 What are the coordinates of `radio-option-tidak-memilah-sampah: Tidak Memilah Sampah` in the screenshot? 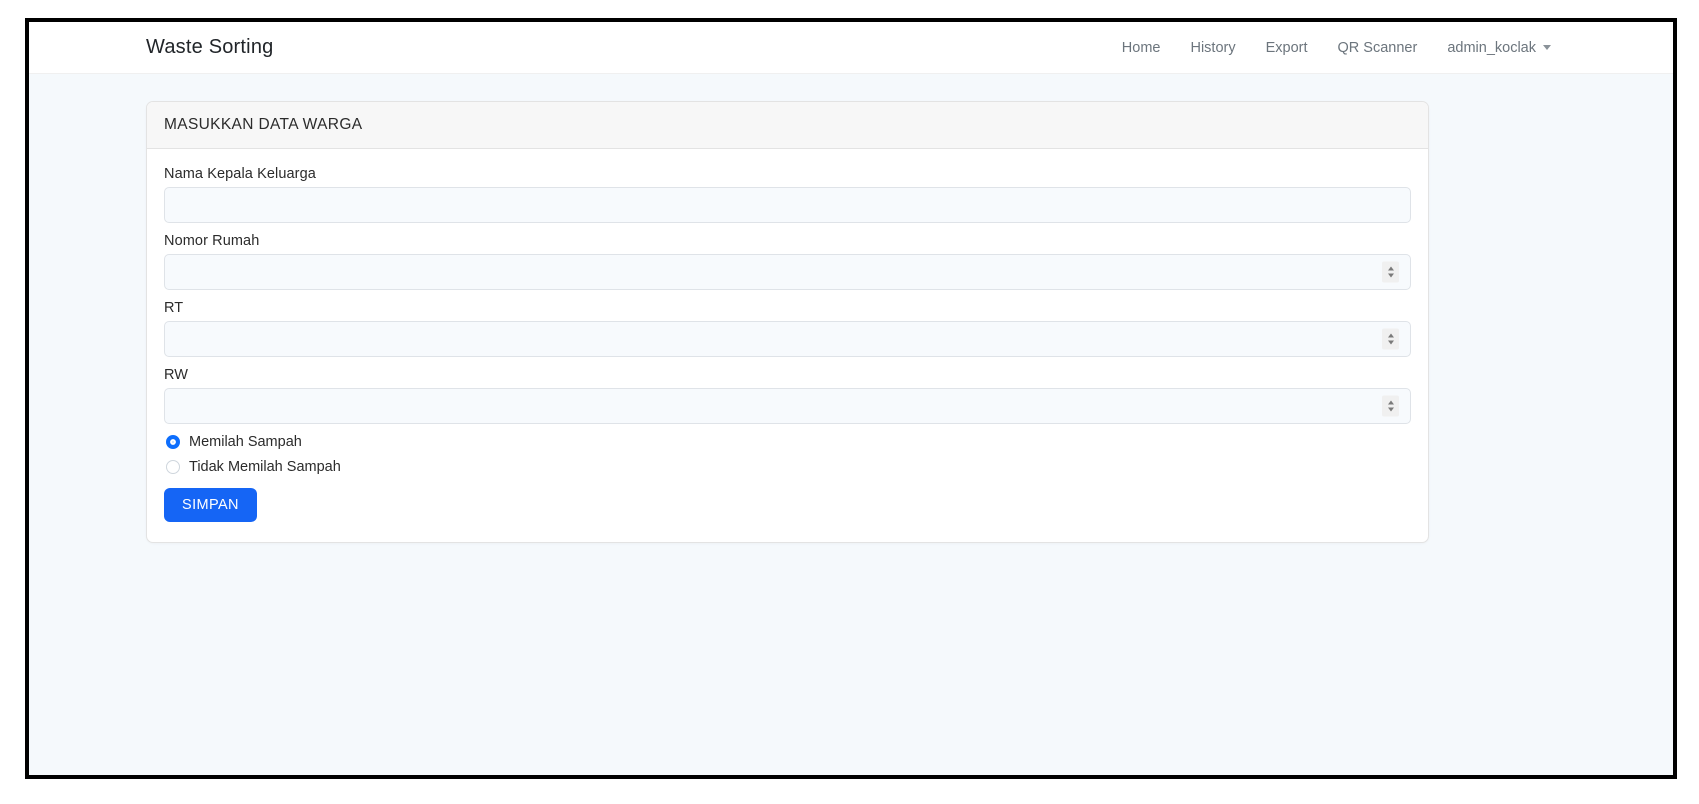 It's located at (787, 467).